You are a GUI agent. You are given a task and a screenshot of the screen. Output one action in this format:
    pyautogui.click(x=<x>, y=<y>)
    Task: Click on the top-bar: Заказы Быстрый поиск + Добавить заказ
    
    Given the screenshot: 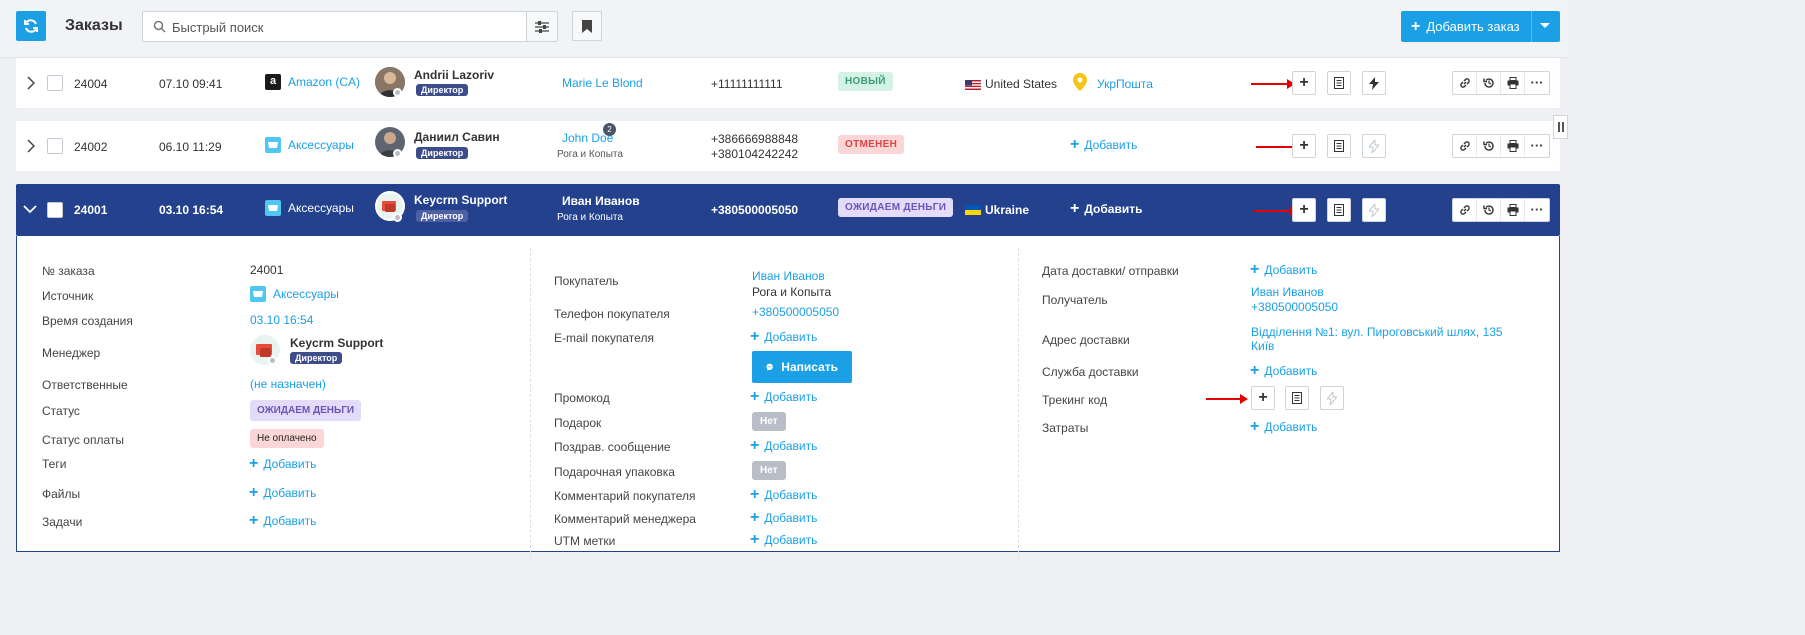 What is the action you would take?
    pyautogui.click(x=784, y=29)
    